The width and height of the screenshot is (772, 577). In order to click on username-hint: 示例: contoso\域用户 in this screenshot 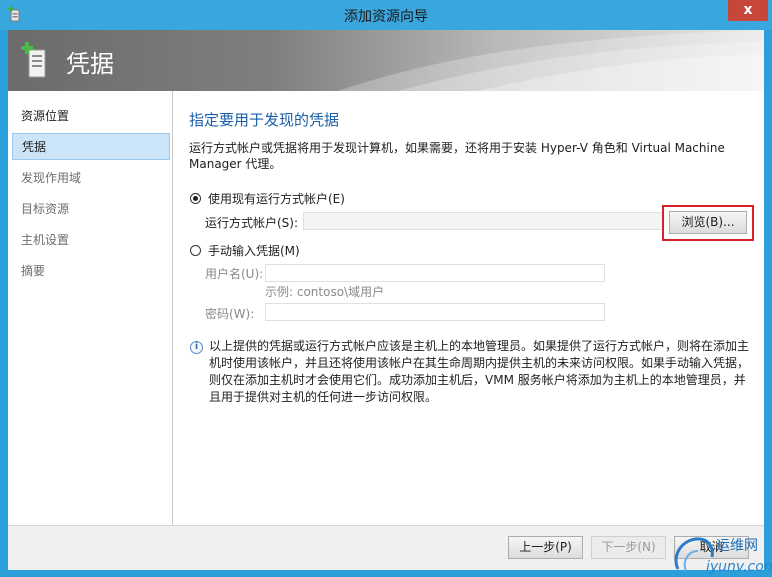, I will do `click(325, 292)`.